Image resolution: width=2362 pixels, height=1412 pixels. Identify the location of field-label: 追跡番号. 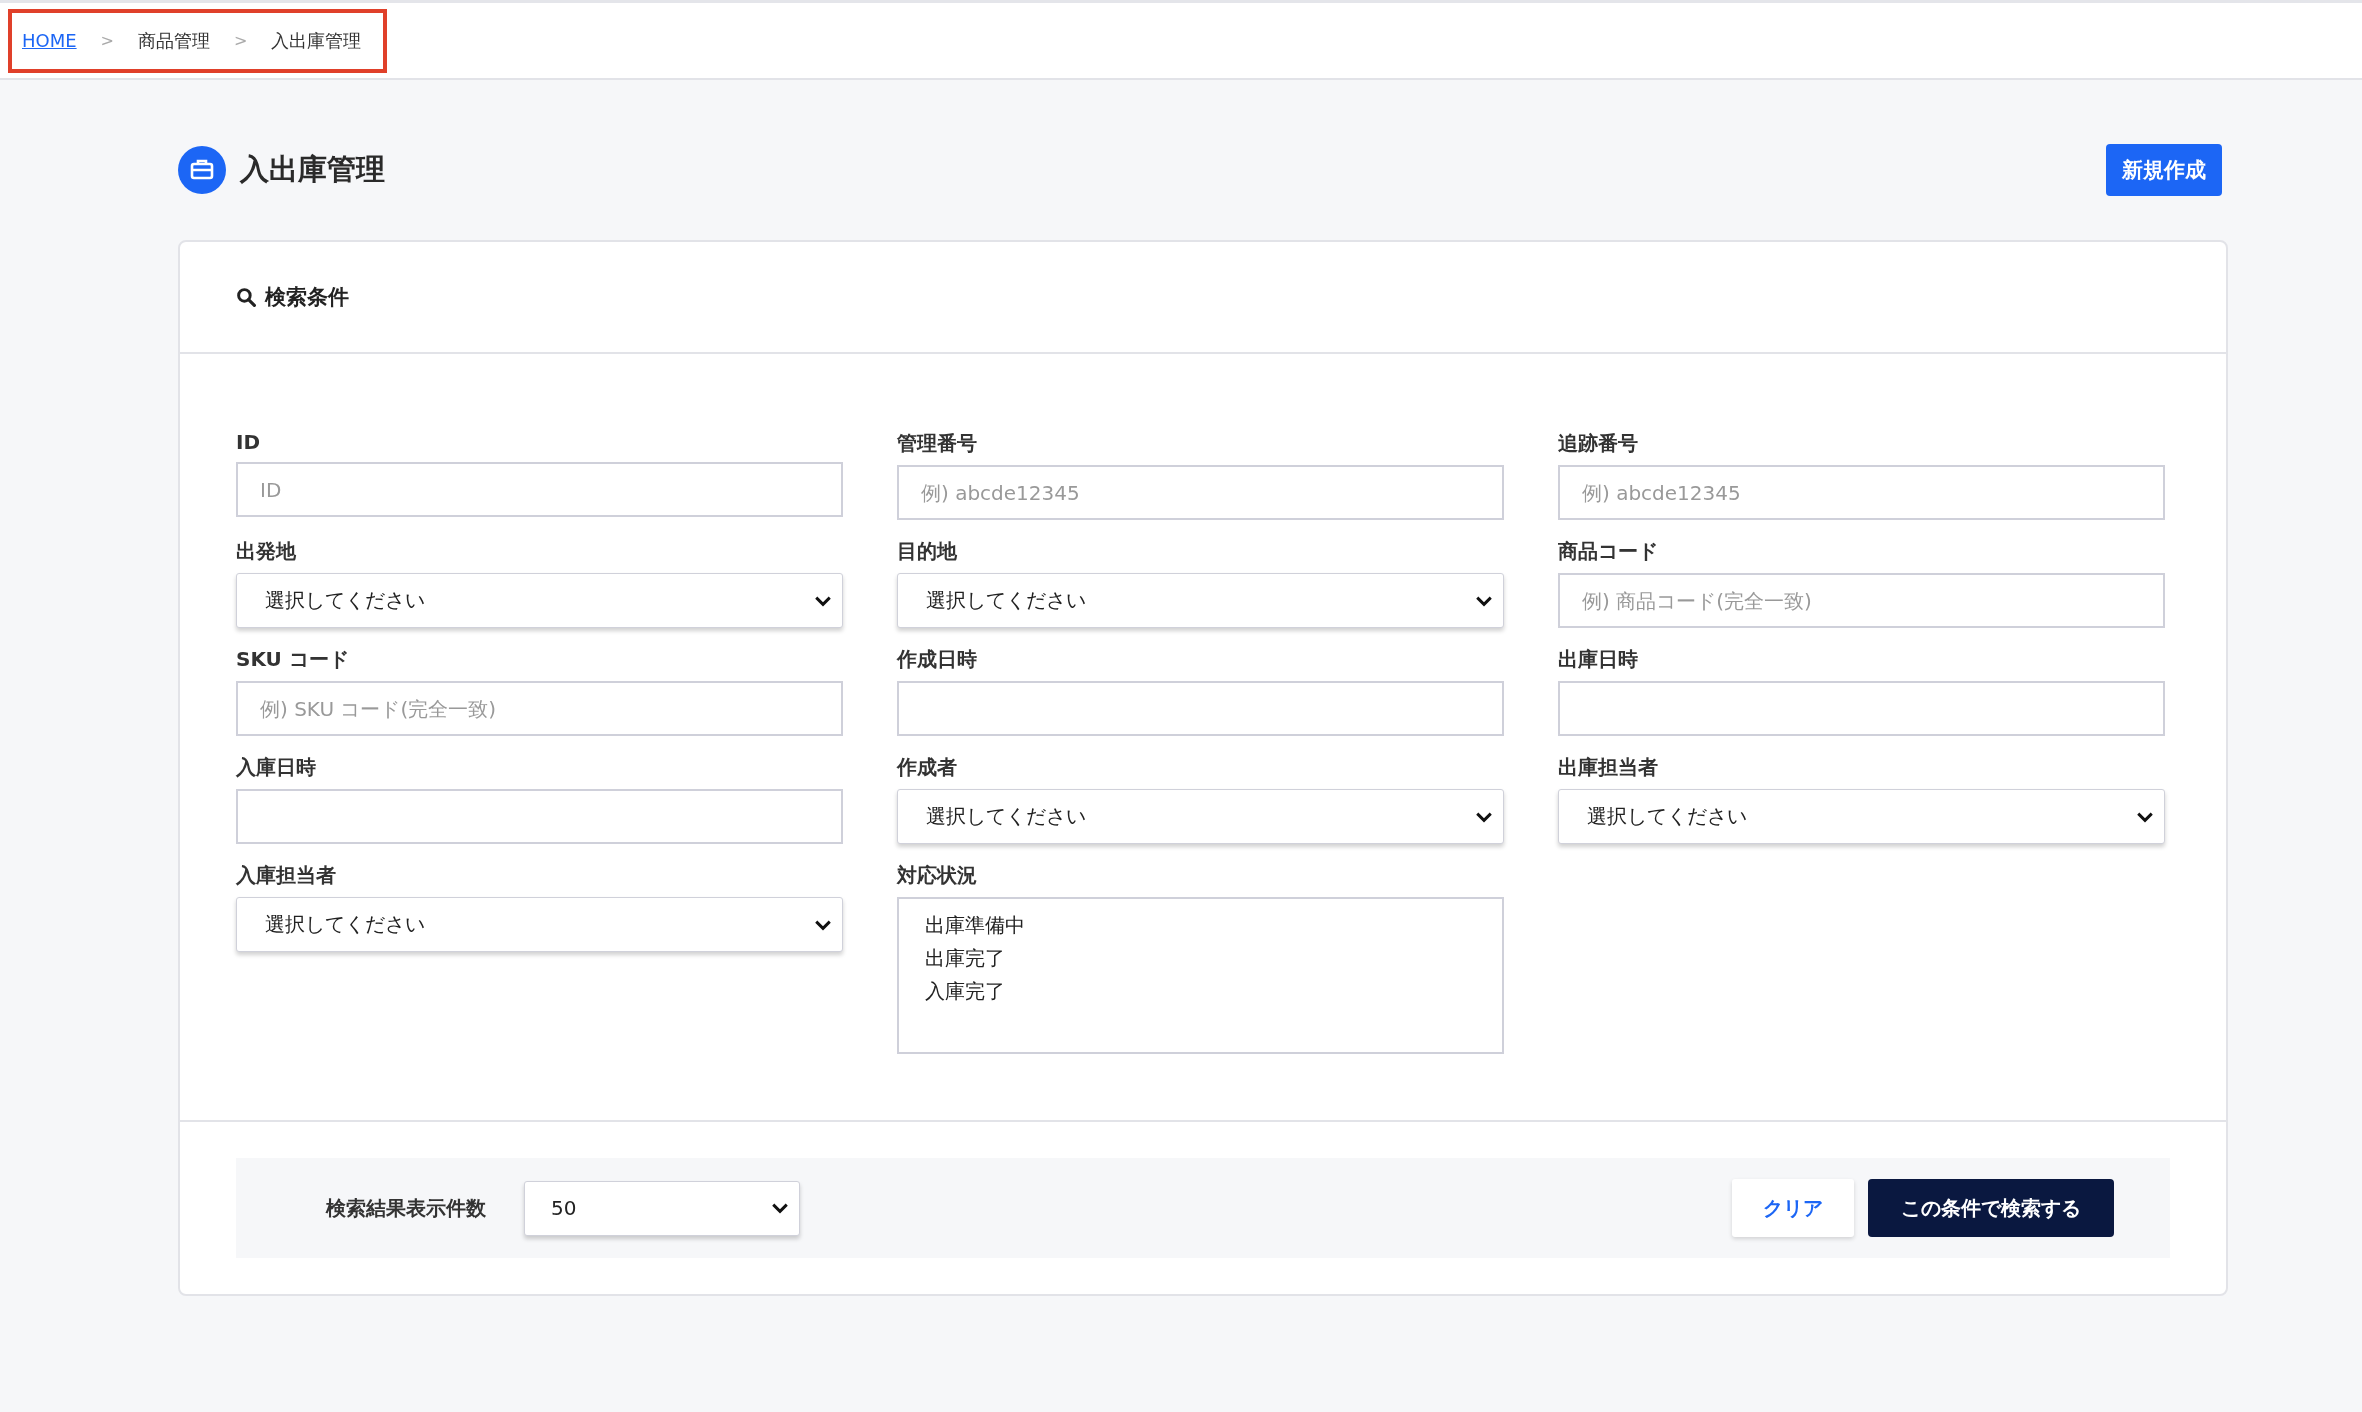
(1598, 443).